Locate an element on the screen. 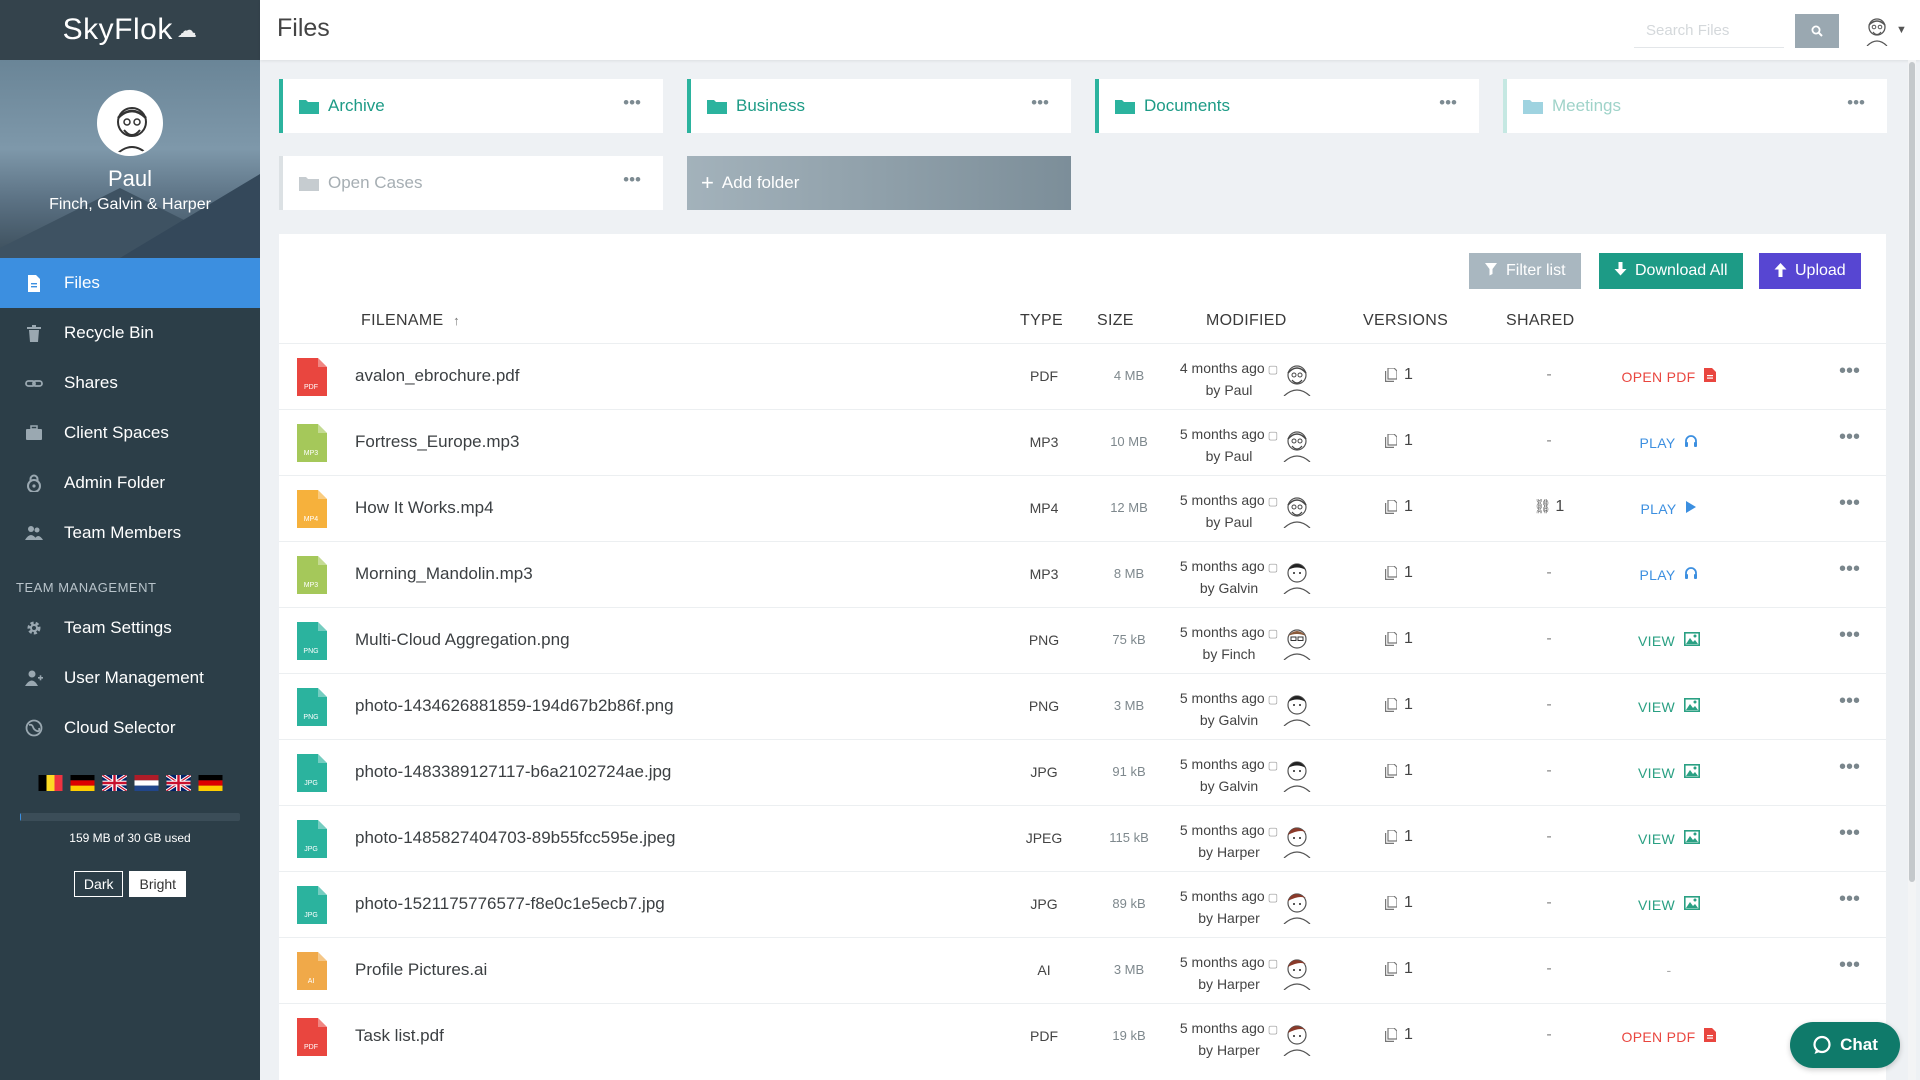  file-name: Morning_Mandolin.mp3 is located at coordinates (444, 574).